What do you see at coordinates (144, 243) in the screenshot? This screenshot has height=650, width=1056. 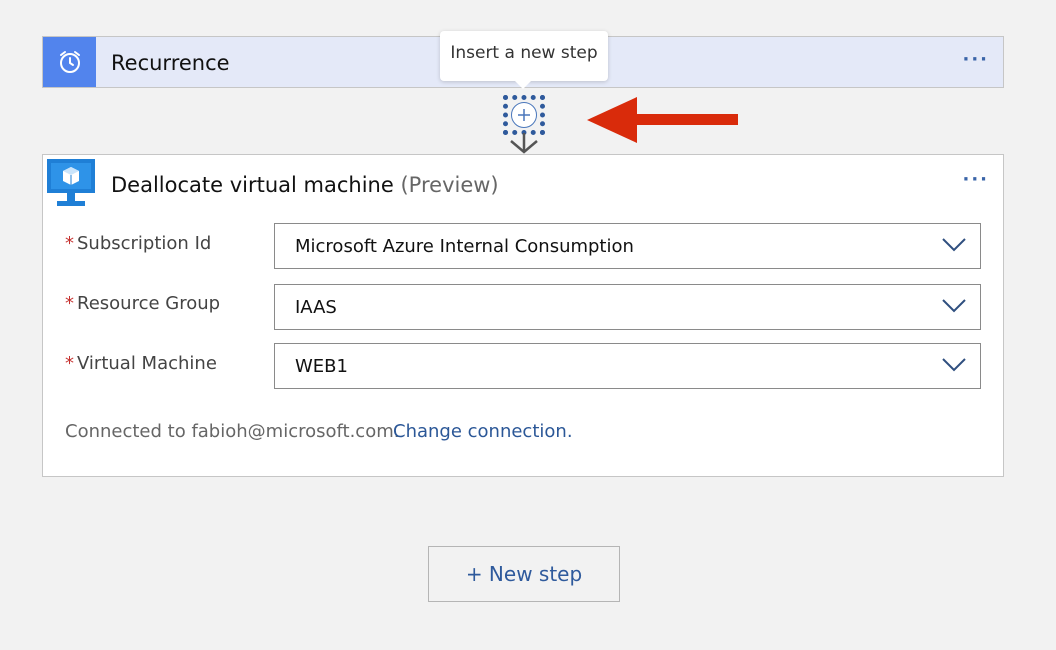 I see `subscription-id-label-text: Subscription Id` at bounding box center [144, 243].